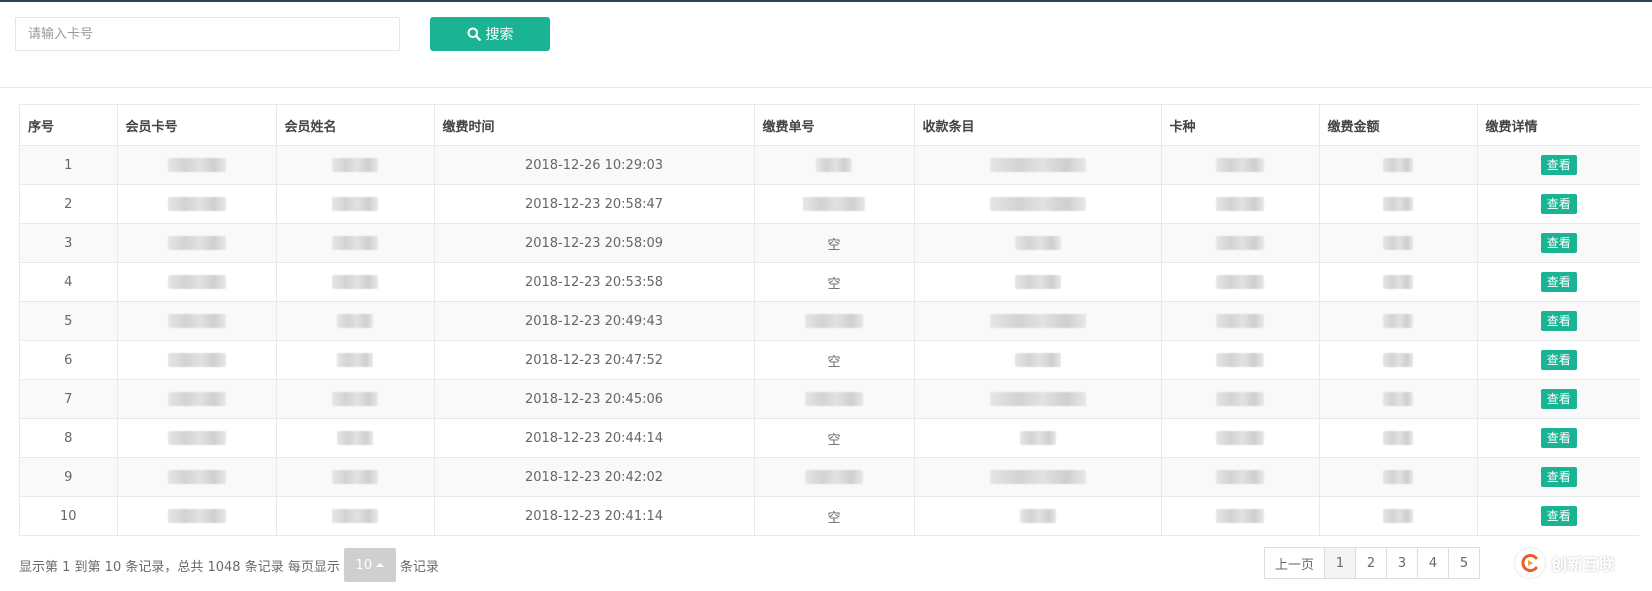 The image size is (1652, 591). What do you see at coordinates (1433, 563) in the screenshot?
I see `page-button-4: 4` at bounding box center [1433, 563].